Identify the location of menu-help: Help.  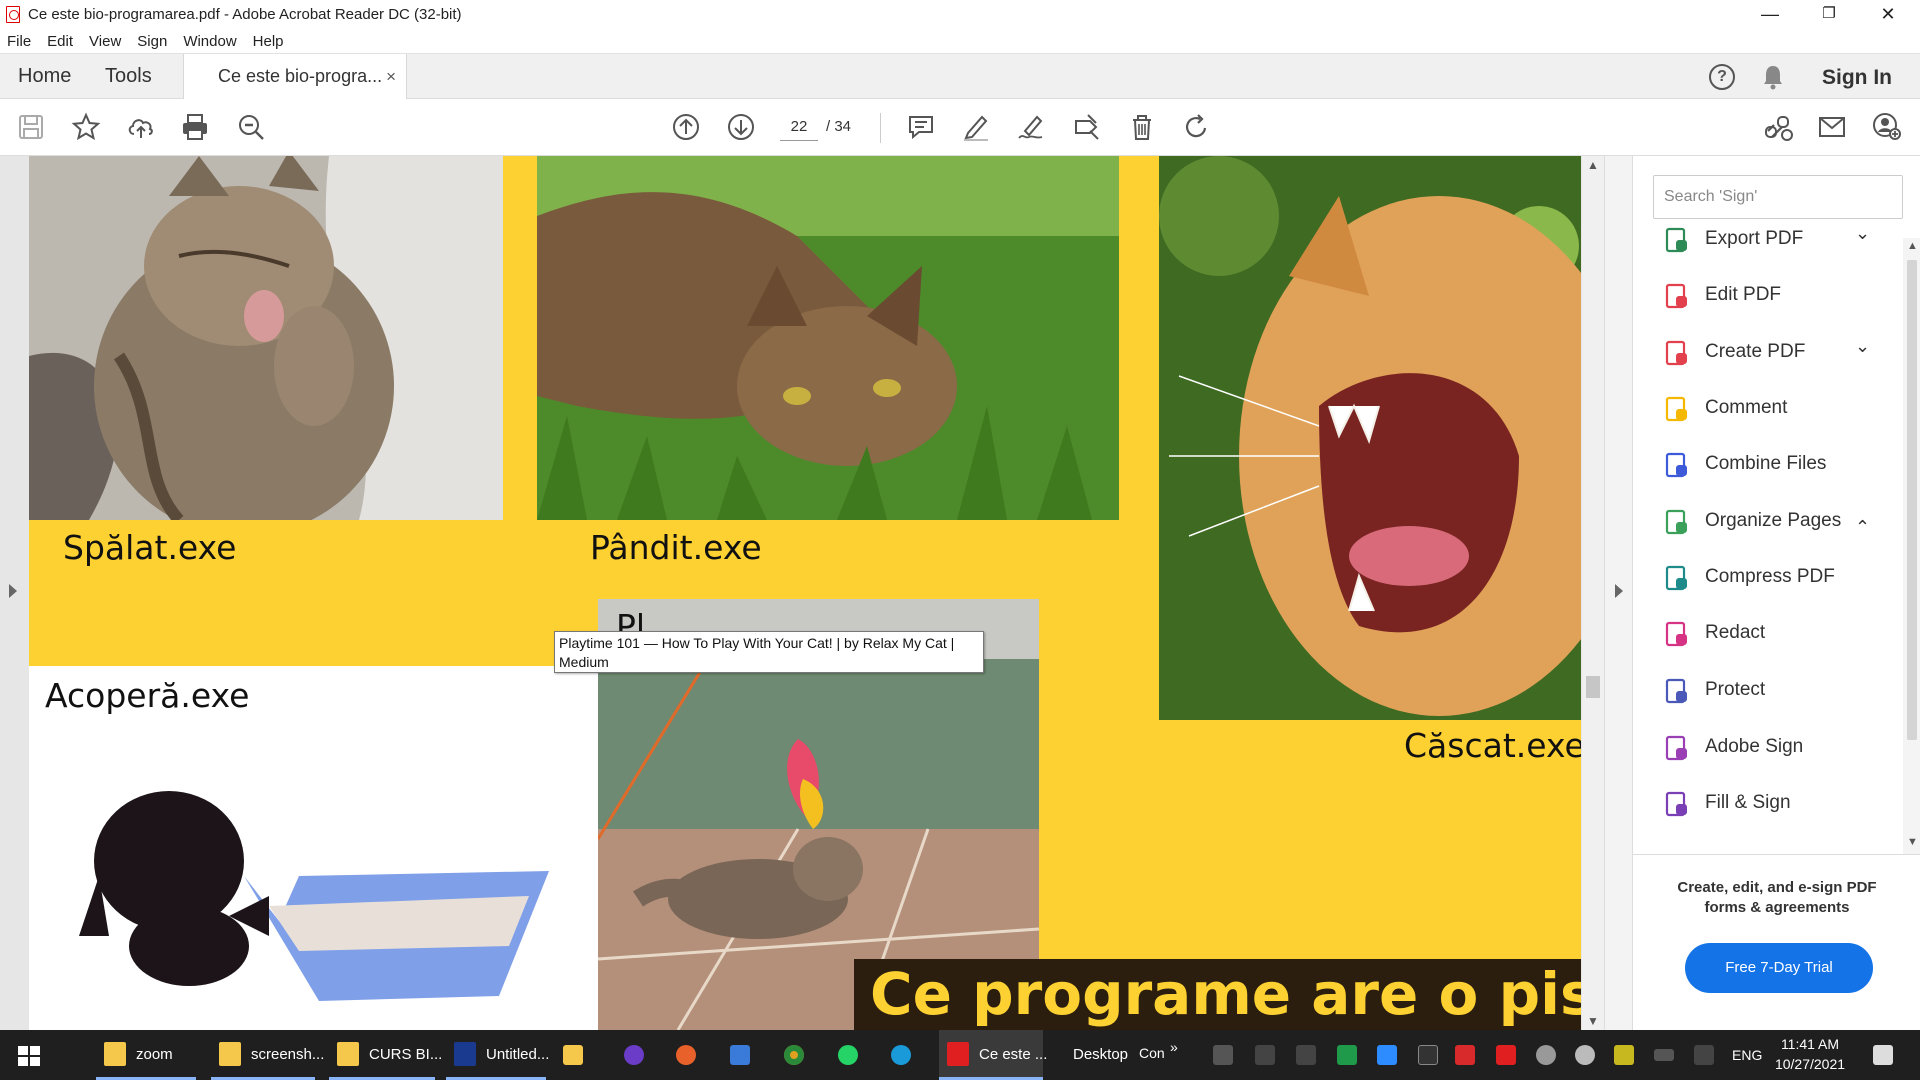
(268, 41).